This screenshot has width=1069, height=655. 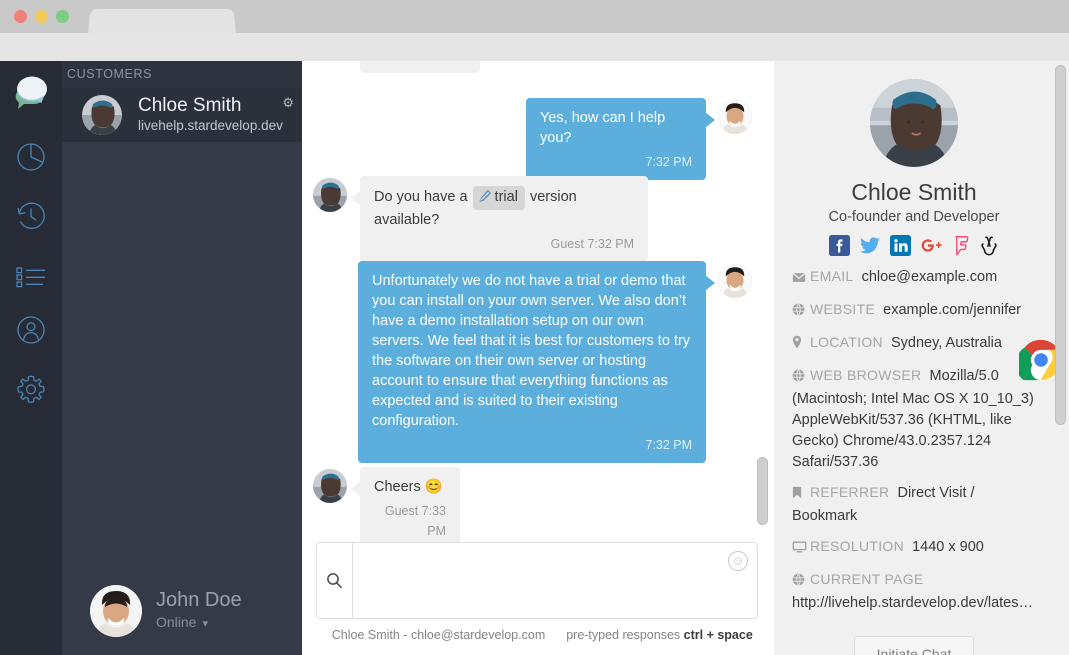 What do you see at coordinates (205, 624) in the screenshot?
I see `chevron-down-icon: ▾` at bounding box center [205, 624].